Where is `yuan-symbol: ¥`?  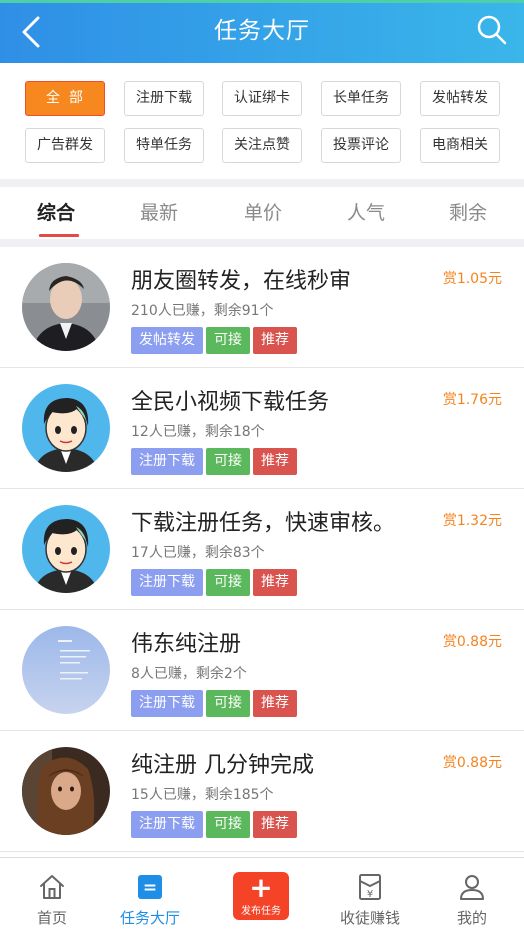 yuan-symbol: ¥ is located at coordinates (370, 894).